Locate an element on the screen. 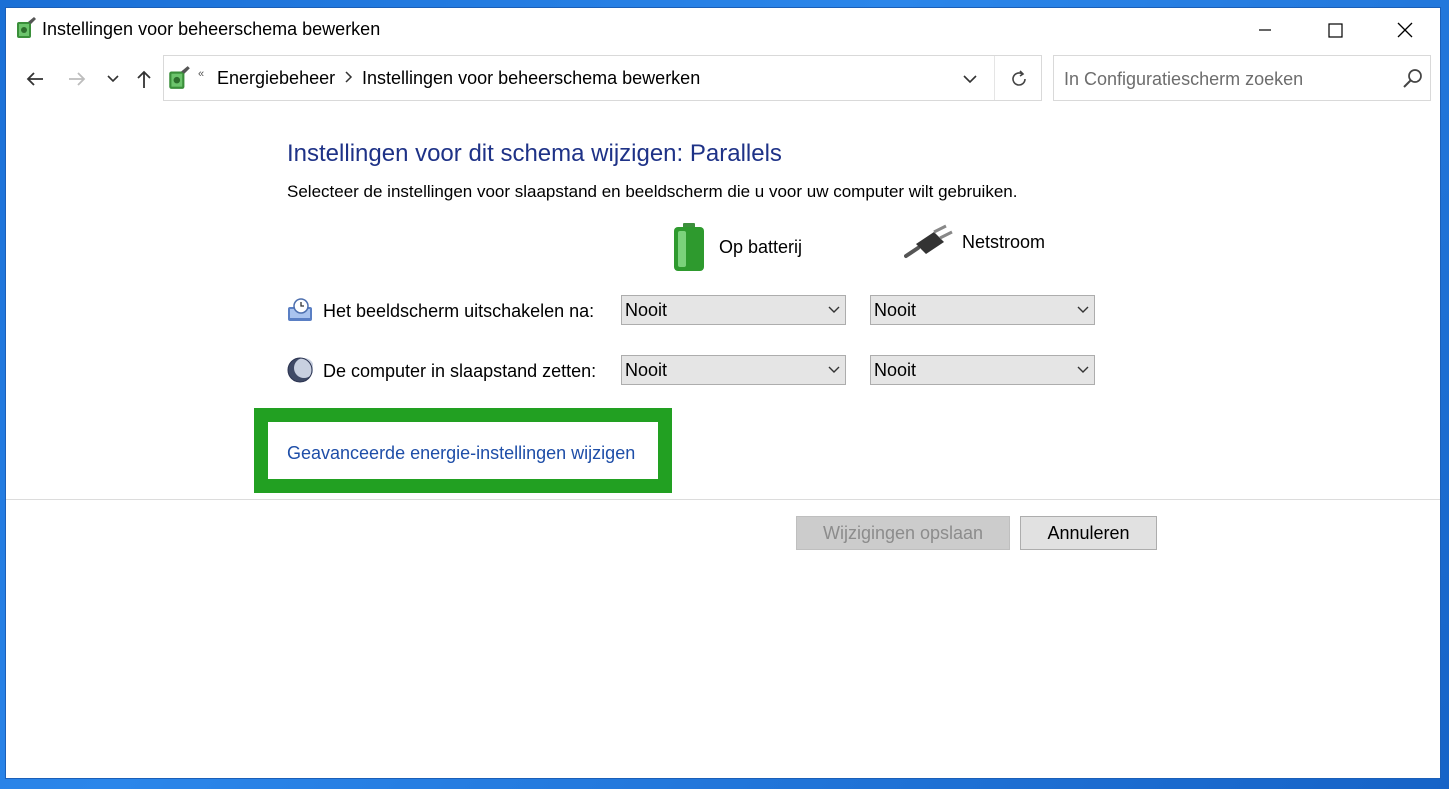 The width and height of the screenshot is (1449, 789). arrow-right-icon is located at coordinates (77, 79).